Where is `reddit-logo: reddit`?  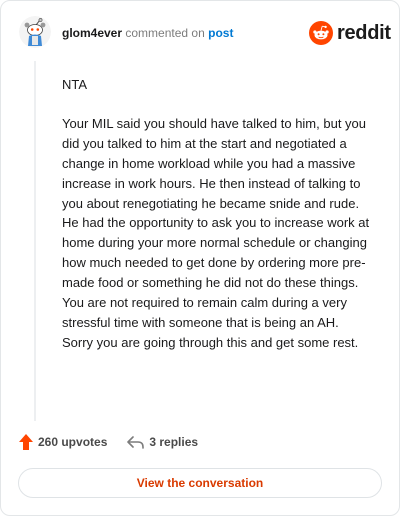 reddit-logo: reddit is located at coordinates (350, 33).